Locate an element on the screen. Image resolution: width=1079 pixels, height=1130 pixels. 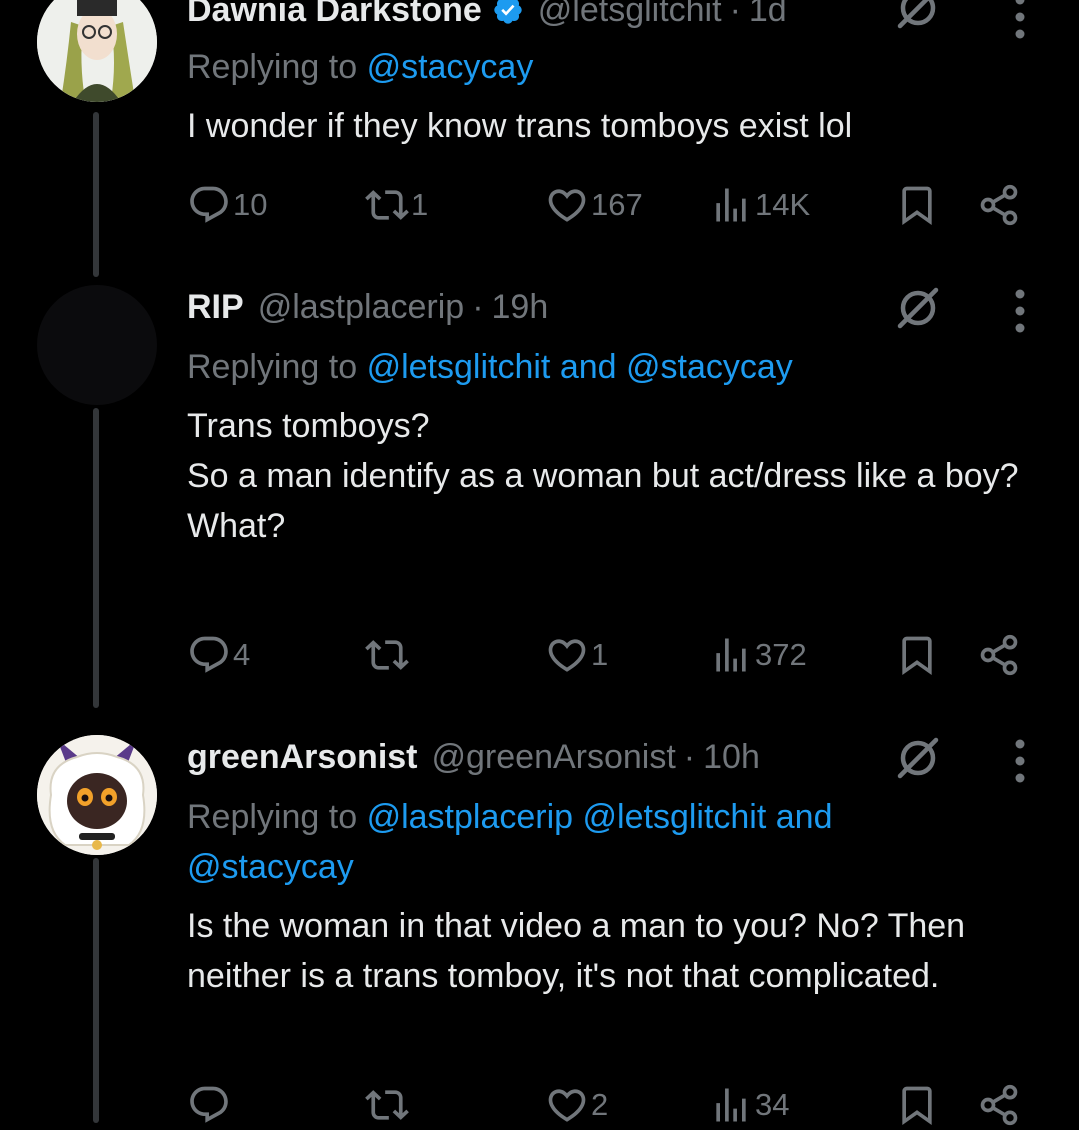
views-count: 14K is located at coordinates (783, 204).